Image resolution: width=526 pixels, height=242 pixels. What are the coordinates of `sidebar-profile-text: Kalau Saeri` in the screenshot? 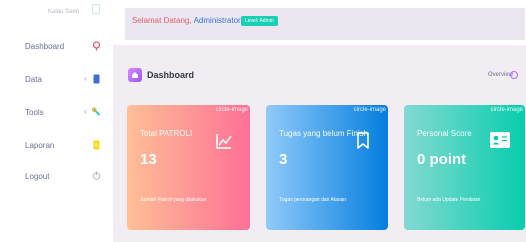 It's located at (64, 12).